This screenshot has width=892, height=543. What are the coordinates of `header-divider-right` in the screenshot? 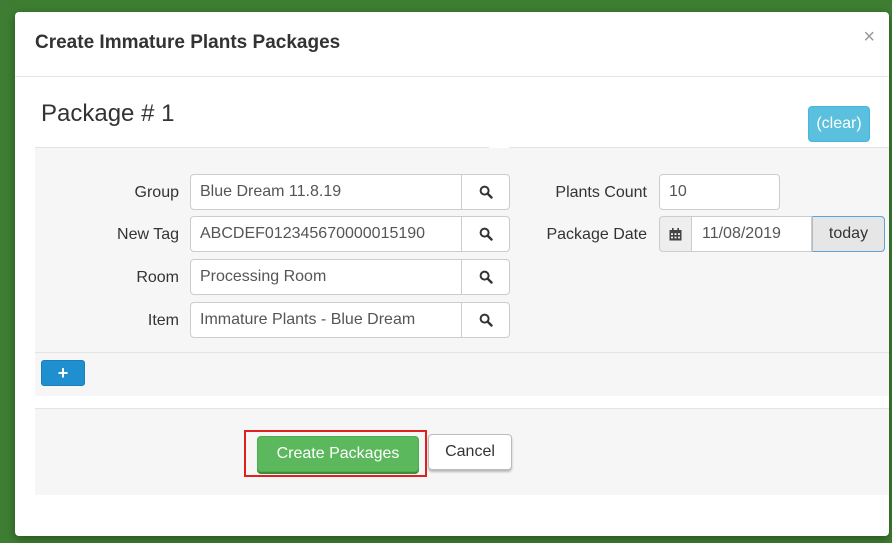 It's located at (699, 147).